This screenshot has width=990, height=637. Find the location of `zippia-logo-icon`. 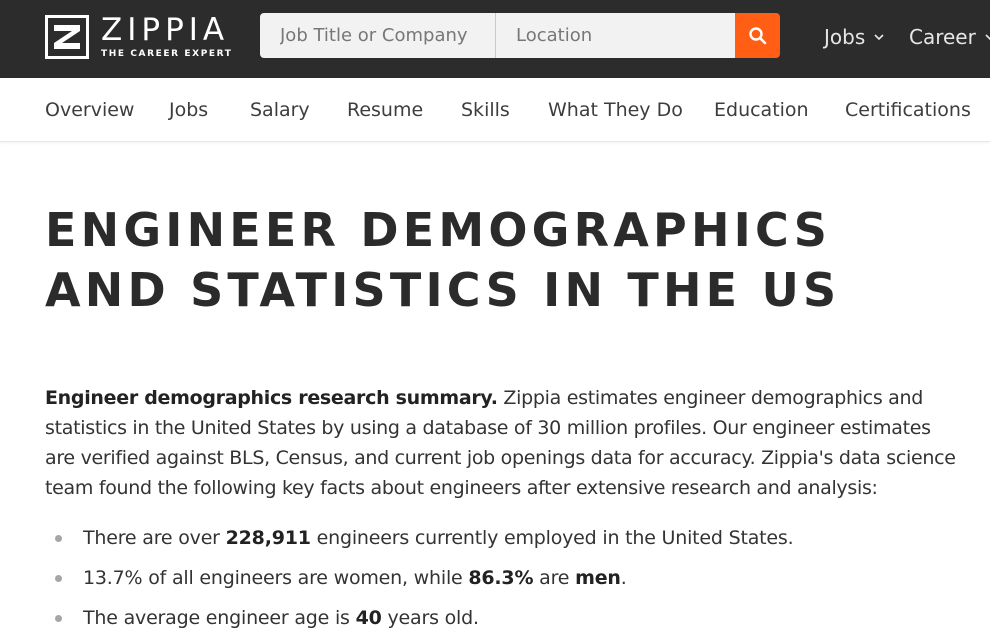

zippia-logo-icon is located at coordinates (67, 37).